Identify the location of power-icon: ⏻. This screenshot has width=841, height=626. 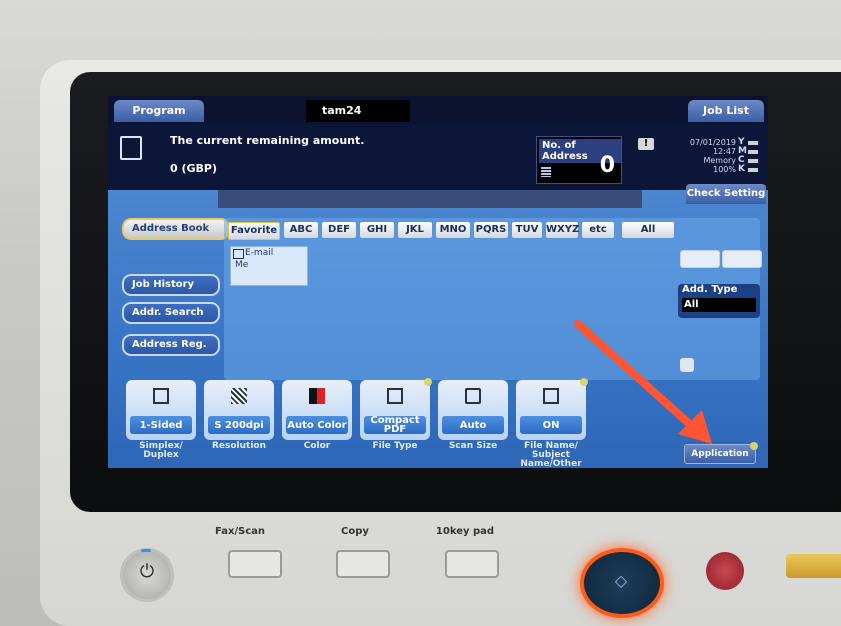
(147, 571).